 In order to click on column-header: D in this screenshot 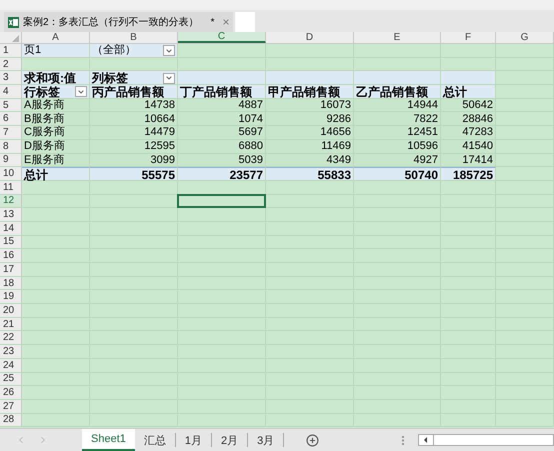, I will do `click(310, 37)`.